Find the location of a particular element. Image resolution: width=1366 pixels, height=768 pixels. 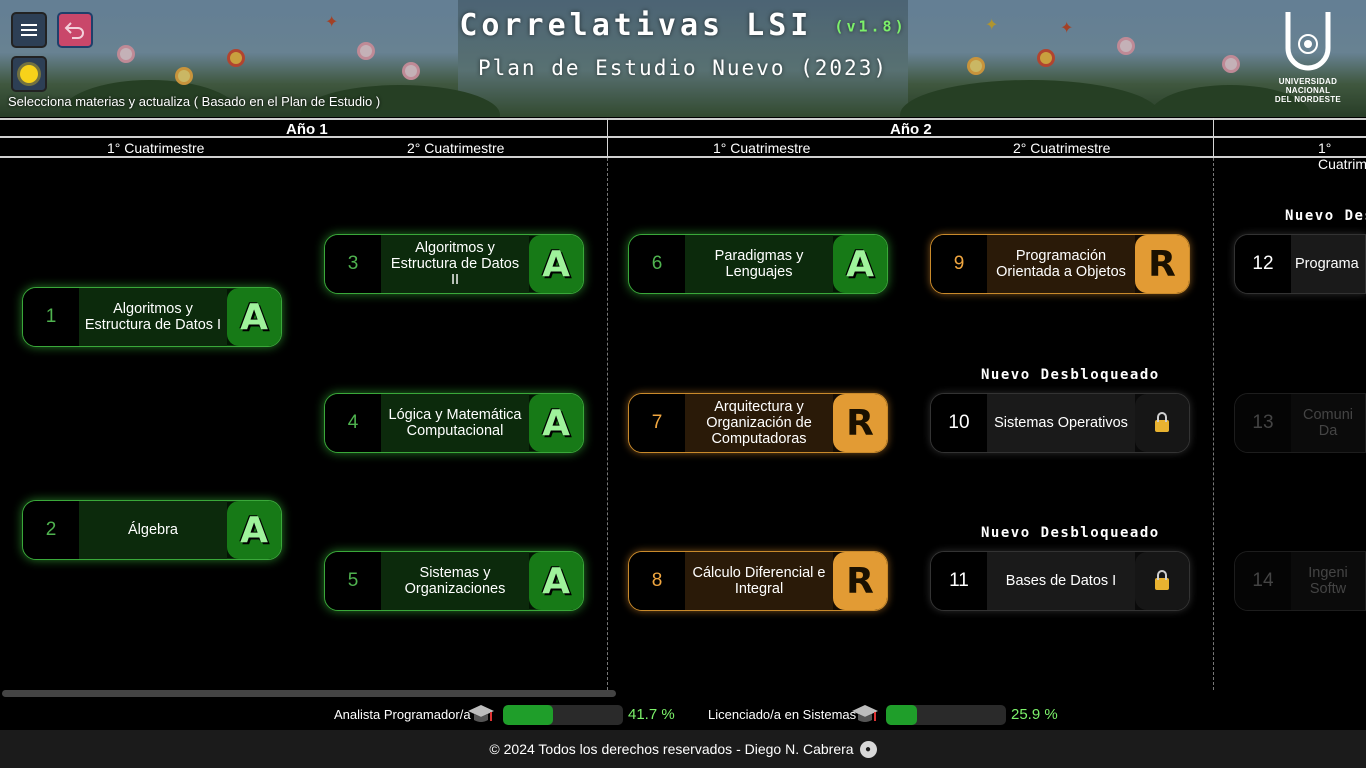

title-text: Correlativas LSI is located at coordinates (636, 25).